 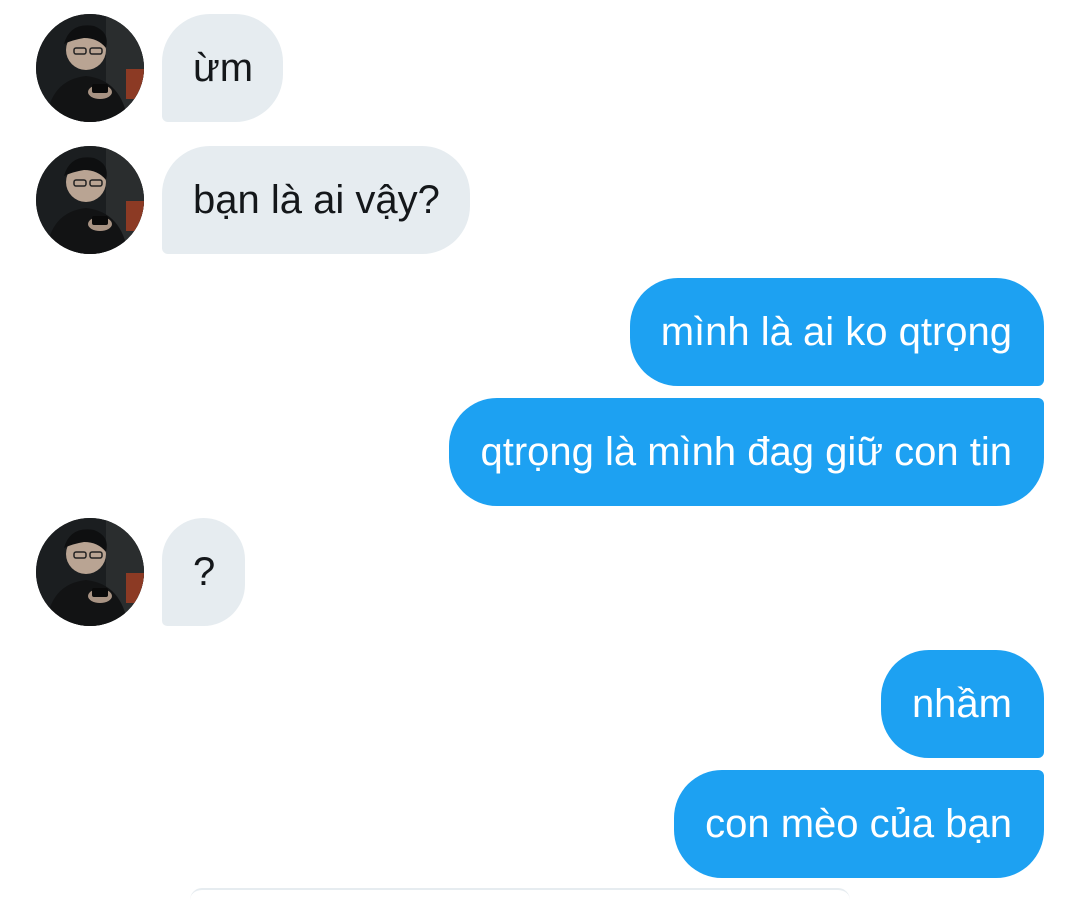 I want to click on message-bubble-outgoing: mình là ai ko qtrọng, so click(x=836, y=332).